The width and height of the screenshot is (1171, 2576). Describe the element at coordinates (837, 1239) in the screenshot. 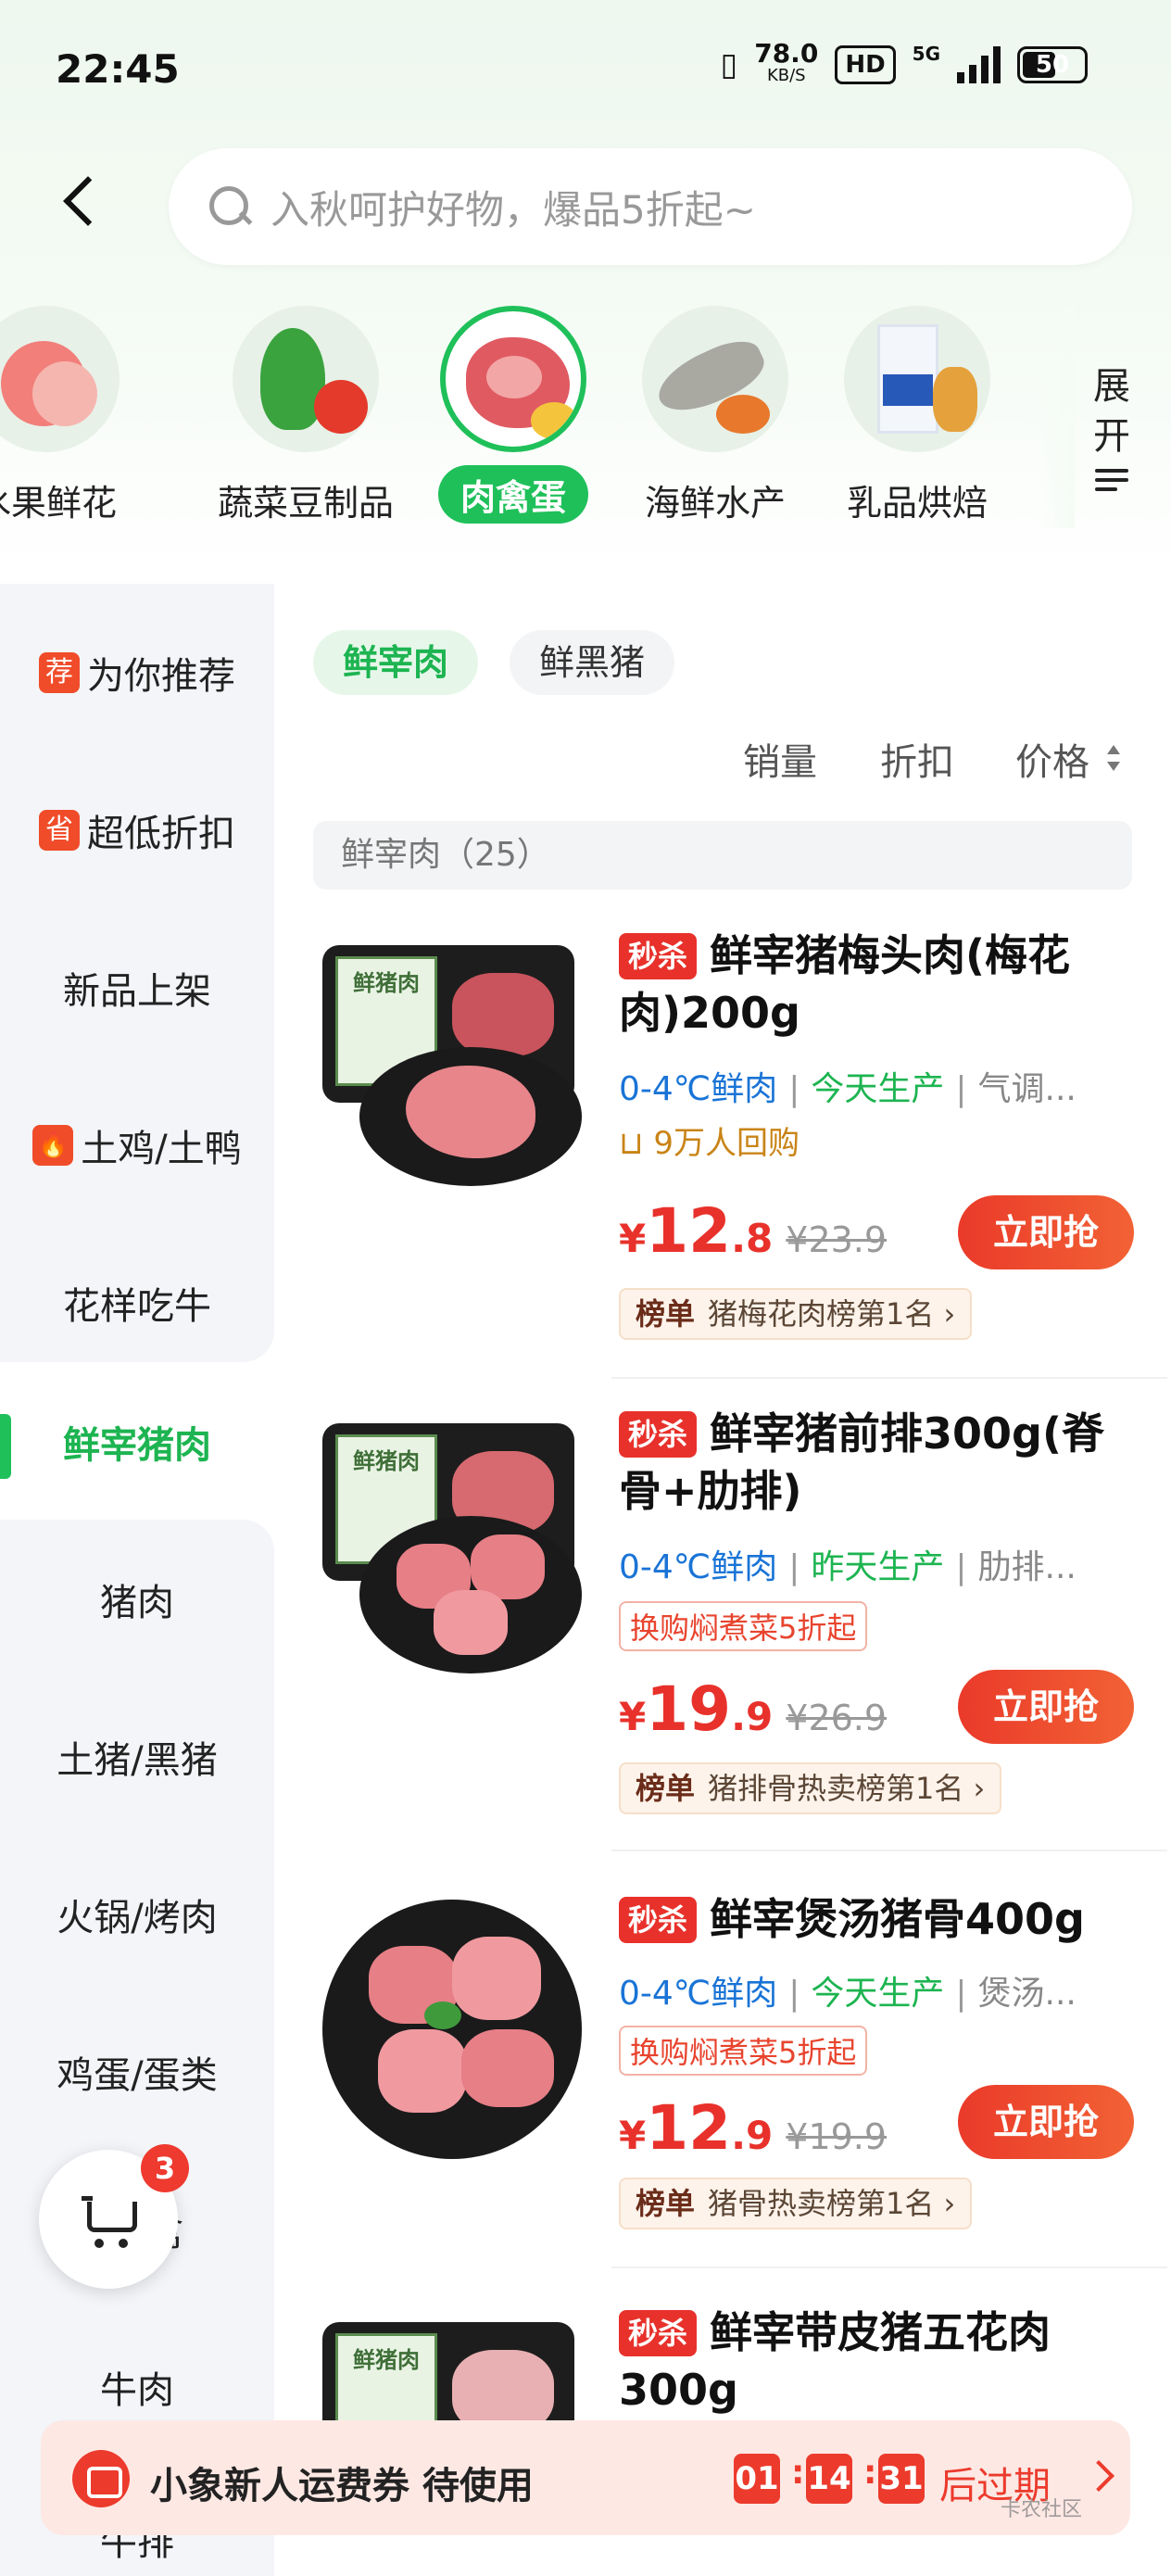

I see `original-price: ¥23.9` at that location.